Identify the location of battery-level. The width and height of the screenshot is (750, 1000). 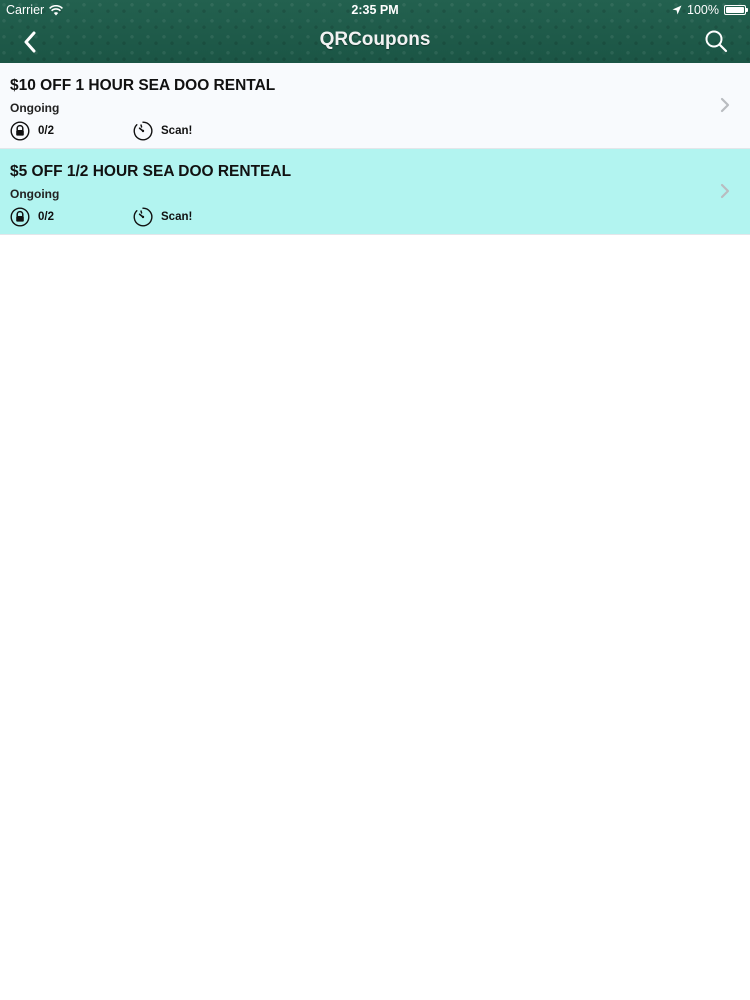
(735, 10).